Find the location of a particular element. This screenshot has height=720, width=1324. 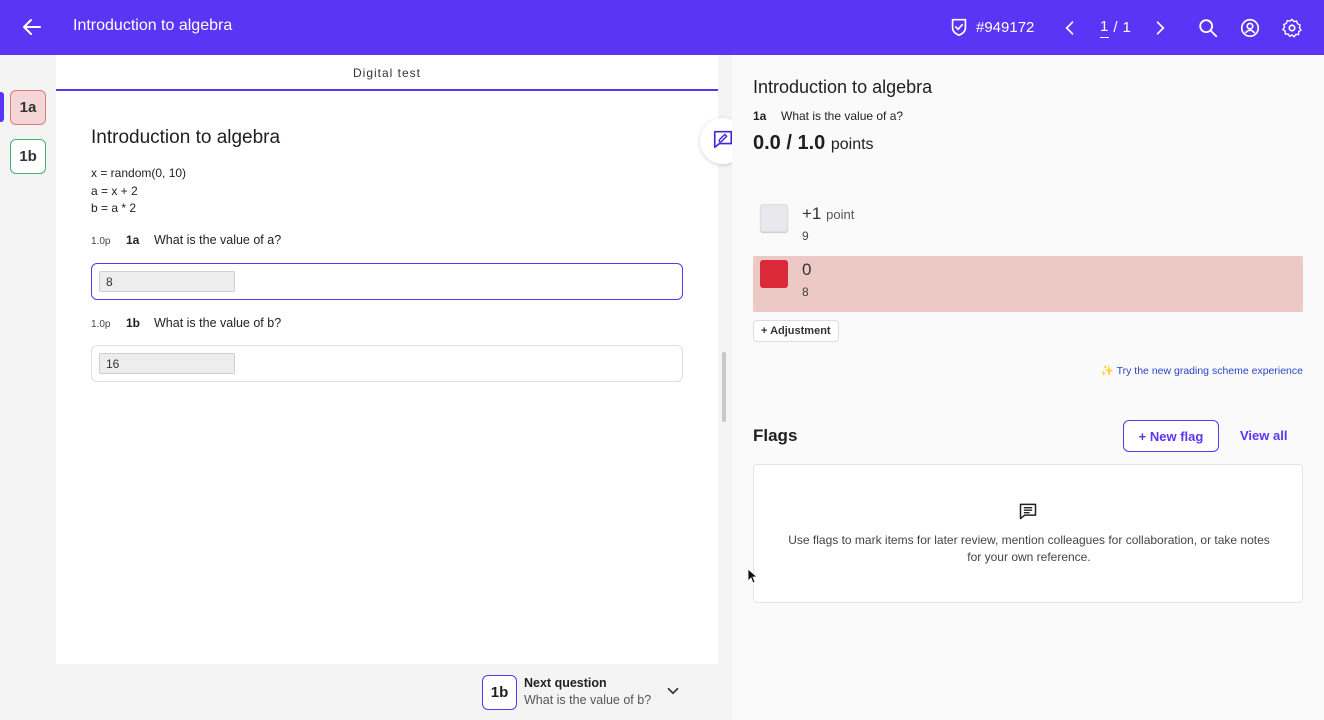

try-grading-scheme-link: ✨ Try the new grading scheme experience is located at coordinates (1202, 370).